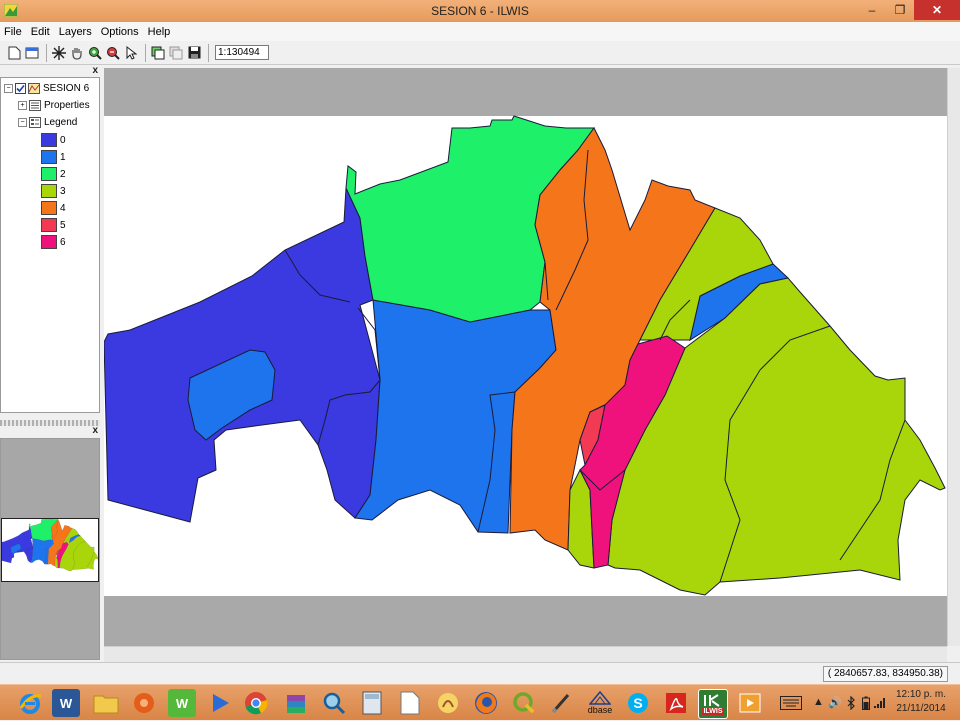 The width and height of the screenshot is (960, 721). I want to click on pan-button, so click(77, 53).